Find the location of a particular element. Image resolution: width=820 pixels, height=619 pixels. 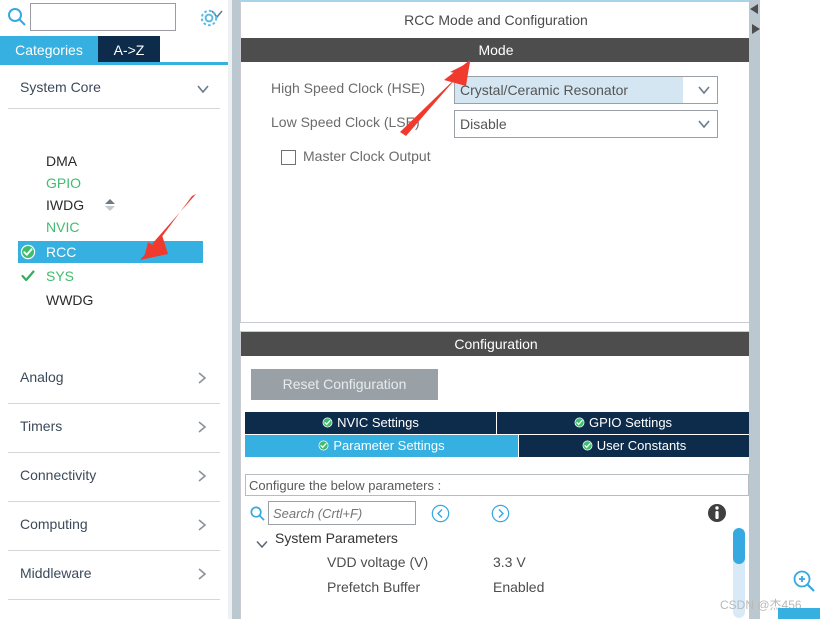

collapse-up-icon is located at coordinates (754, 9).